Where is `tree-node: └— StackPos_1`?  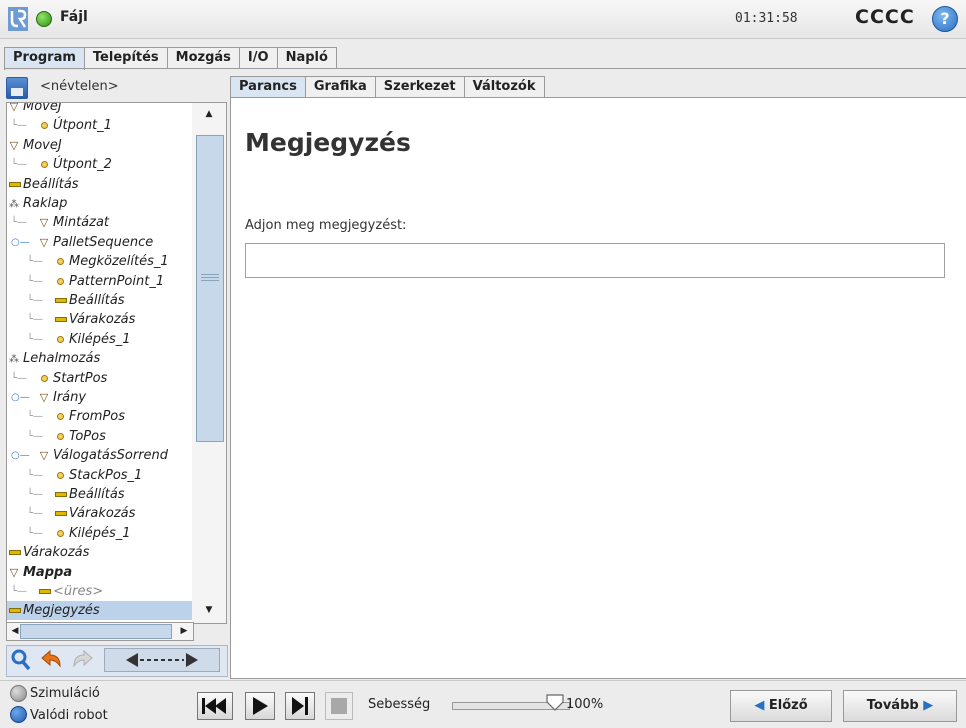 tree-node: └— StackPos_1 is located at coordinates (100, 475).